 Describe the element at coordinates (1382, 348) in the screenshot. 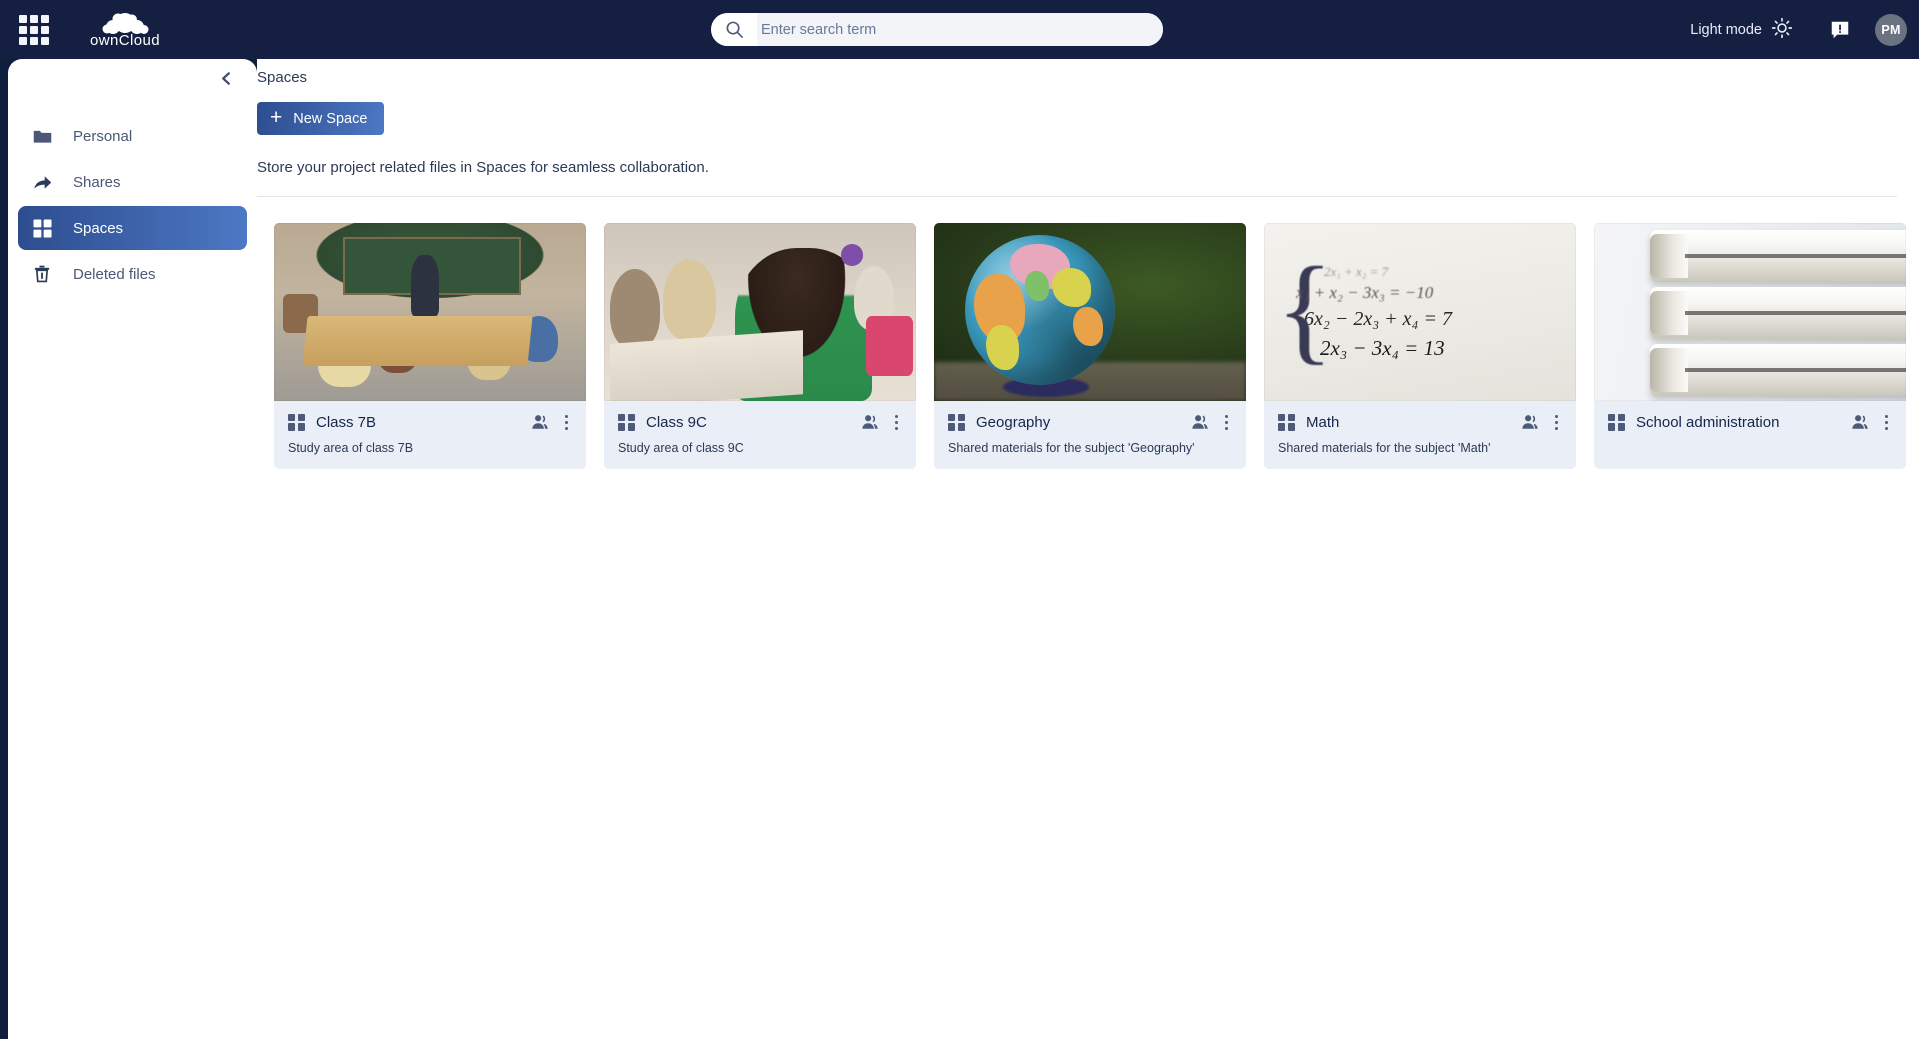

I see `equation-line: 2x₃ − 3x₄ = 13` at that location.